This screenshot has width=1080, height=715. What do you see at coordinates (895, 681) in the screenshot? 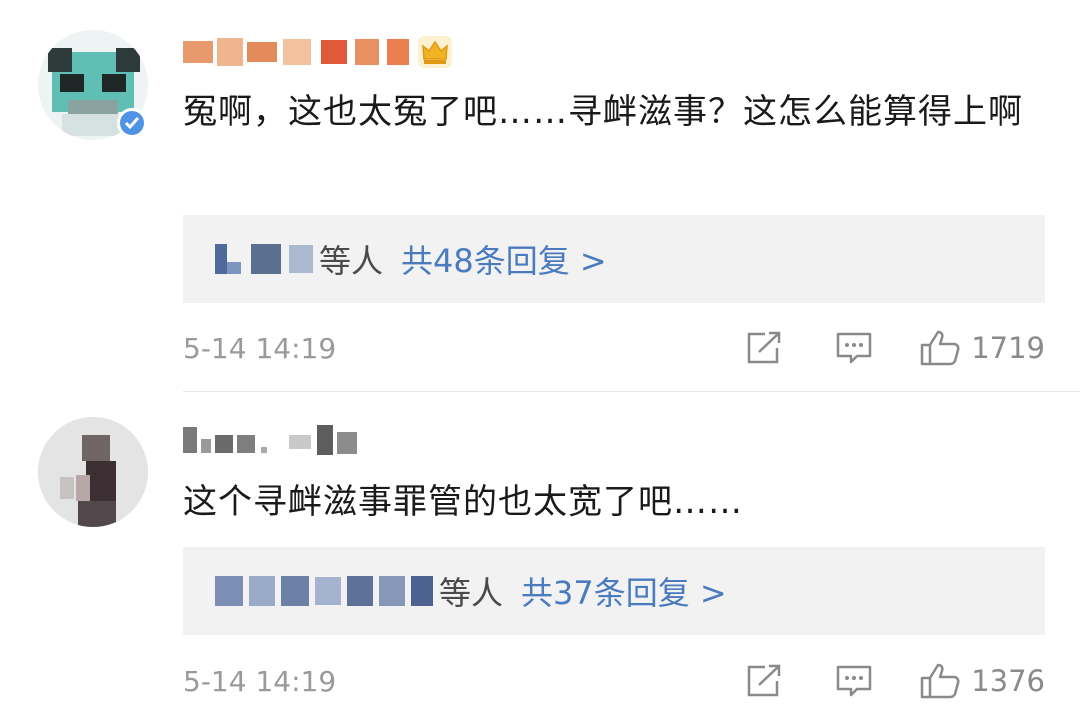
I see `comment-actions: 1376` at bounding box center [895, 681].